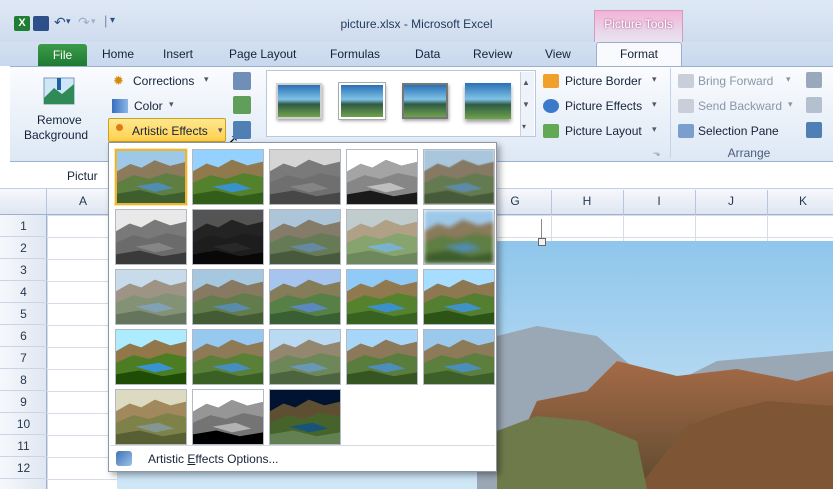 The width and height of the screenshot is (833, 489). I want to click on tab-home: Home, so click(118, 54).